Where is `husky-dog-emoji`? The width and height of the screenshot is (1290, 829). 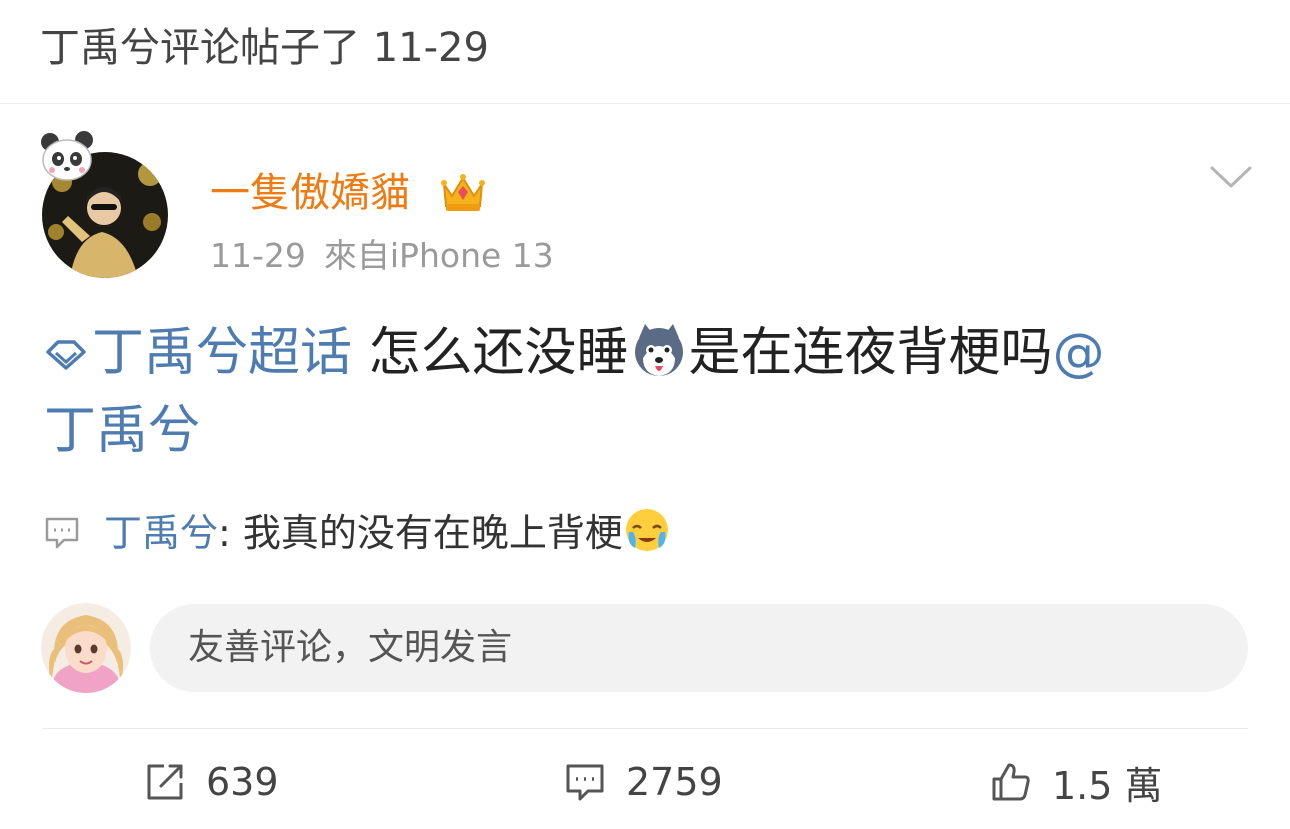
husky-dog-emoji is located at coordinates (658, 350).